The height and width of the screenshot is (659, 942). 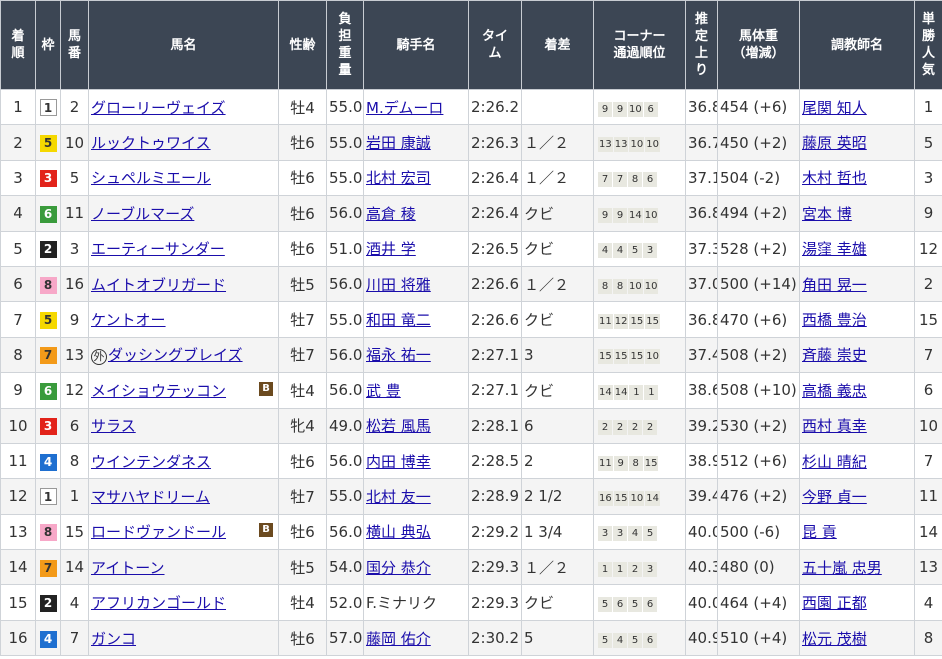 I want to click on corner-position: 1, so click(x=651, y=392).